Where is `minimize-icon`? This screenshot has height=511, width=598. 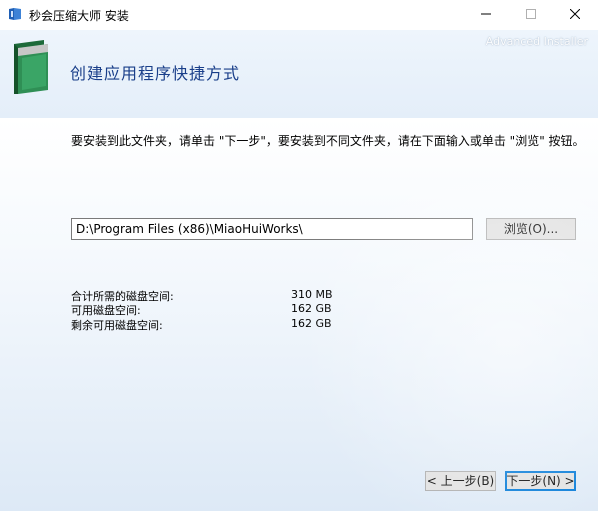 minimize-icon is located at coordinates (486, 15).